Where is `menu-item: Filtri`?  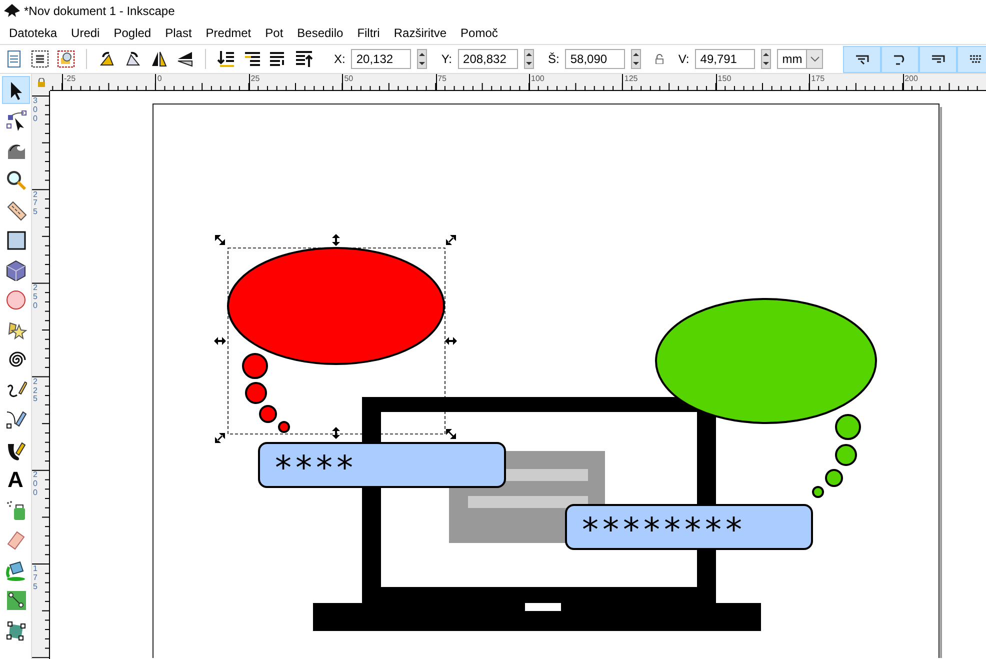
menu-item: Filtri is located at coordinates (368, 33).